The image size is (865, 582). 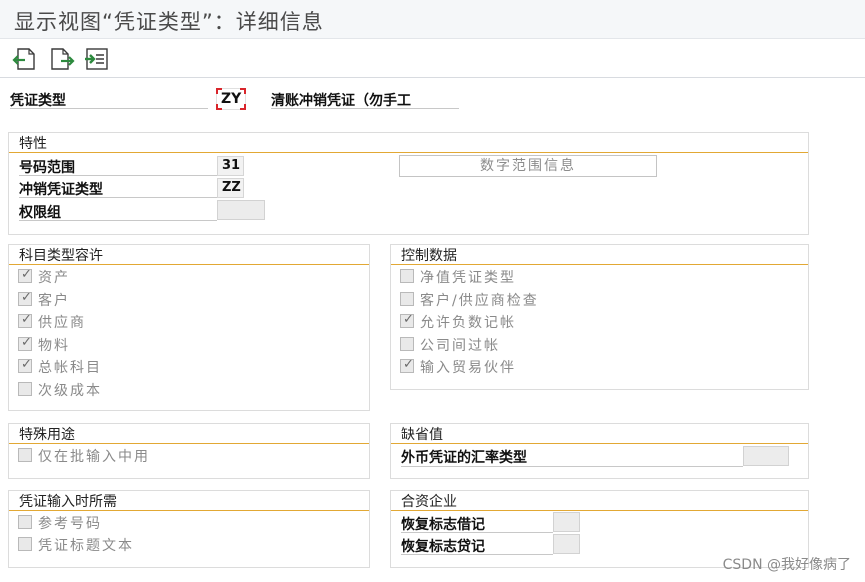 I want to click on auth-group-field, so click(x=241, y=210).